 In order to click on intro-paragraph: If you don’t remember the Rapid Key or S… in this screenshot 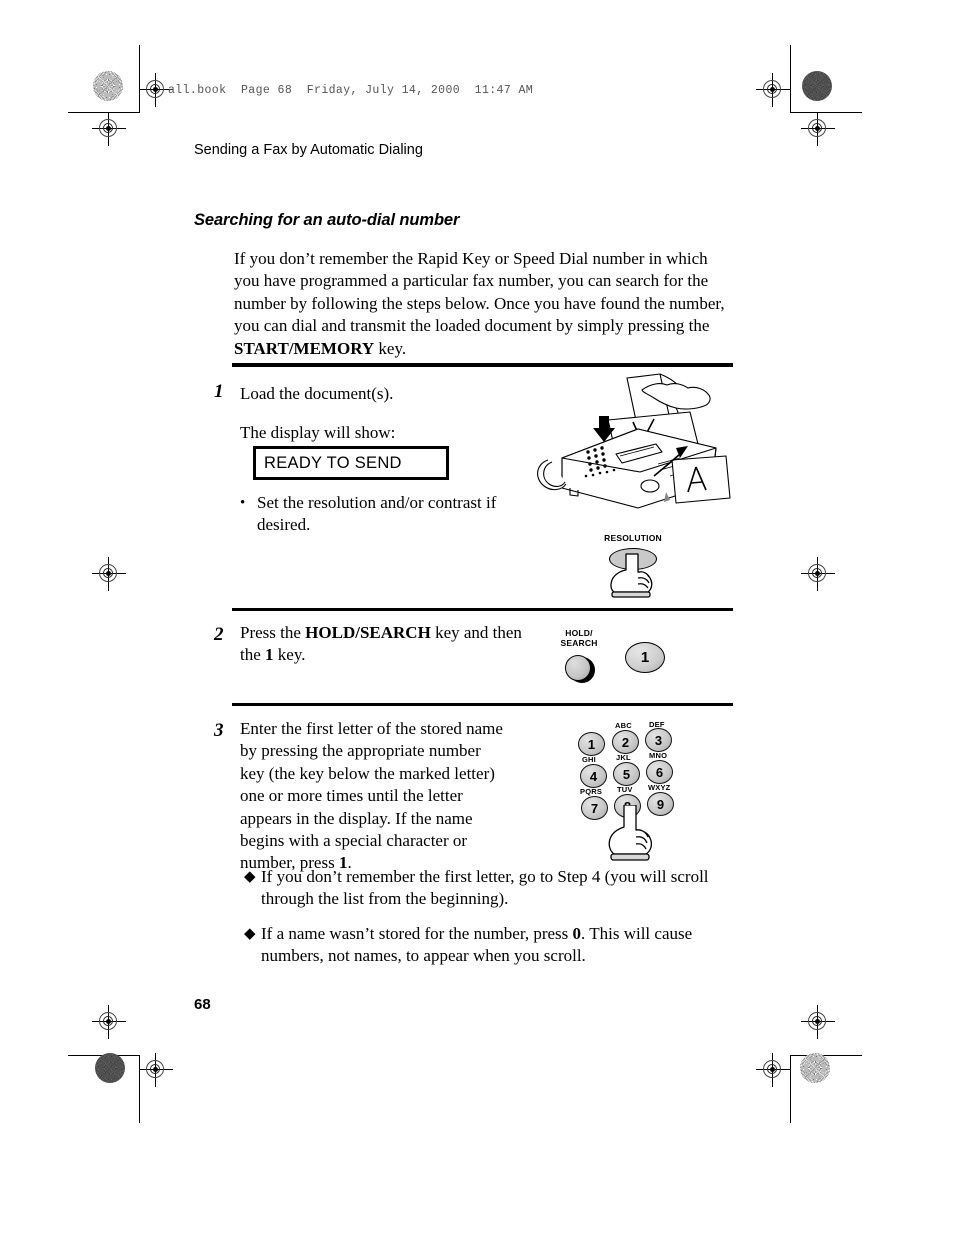, I will do `click(480, 304)`.